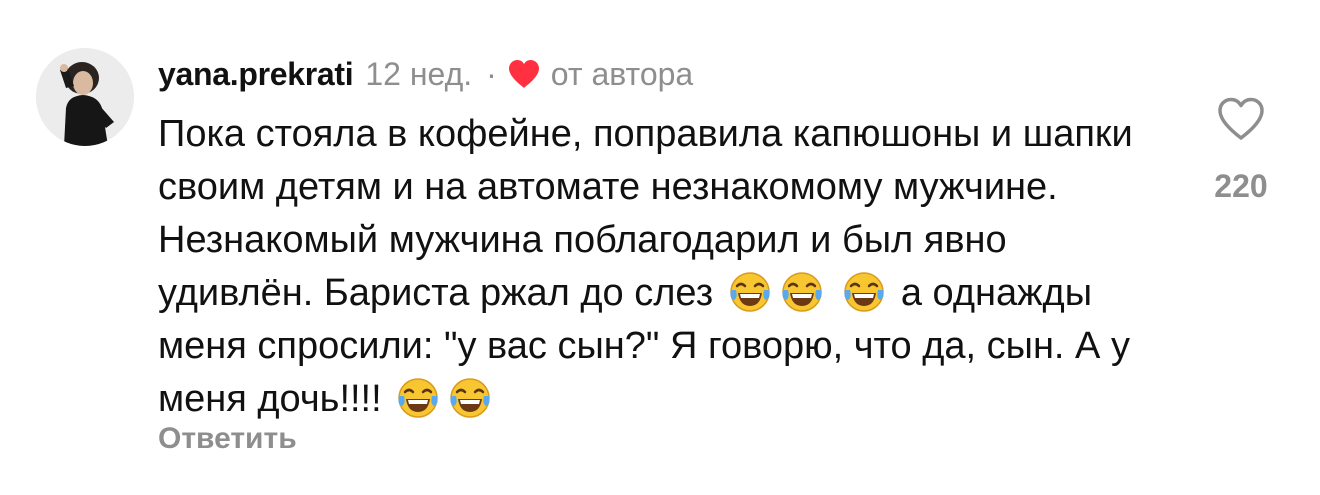 This screenshot has height=495, width=1320. What do you see at coordinates (256, 74) in the screenshot?
I see `username-link: yana.prekrati` at bounding box center [256, 74].